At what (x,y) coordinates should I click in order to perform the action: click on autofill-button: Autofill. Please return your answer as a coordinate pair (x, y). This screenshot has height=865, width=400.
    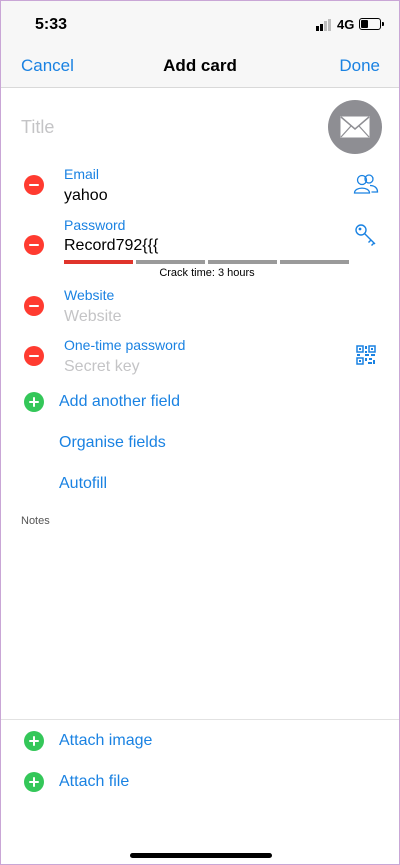
    Looking at the image, I should click on (83, 484).